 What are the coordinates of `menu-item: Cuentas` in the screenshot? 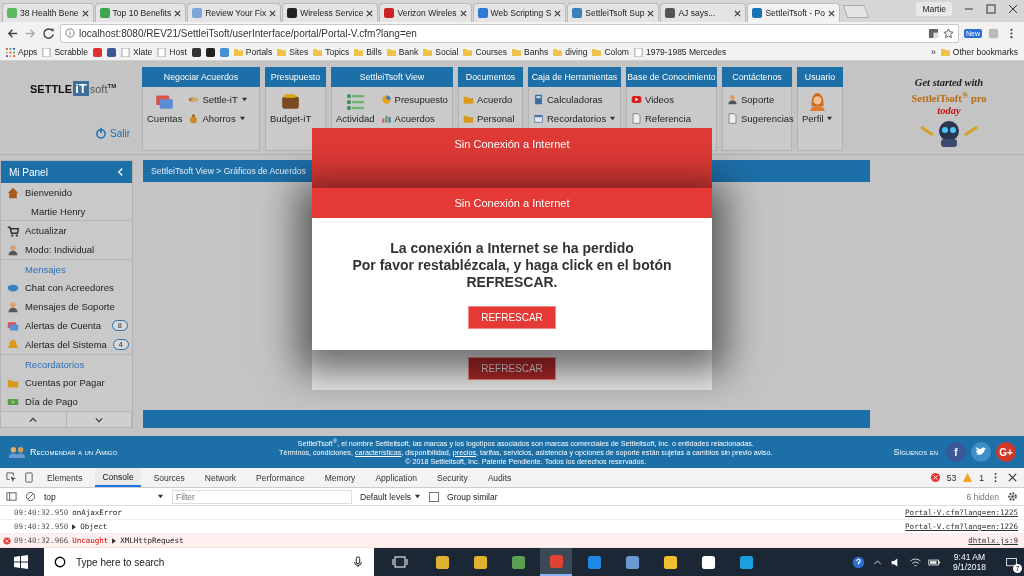 It's located at (165, 107).